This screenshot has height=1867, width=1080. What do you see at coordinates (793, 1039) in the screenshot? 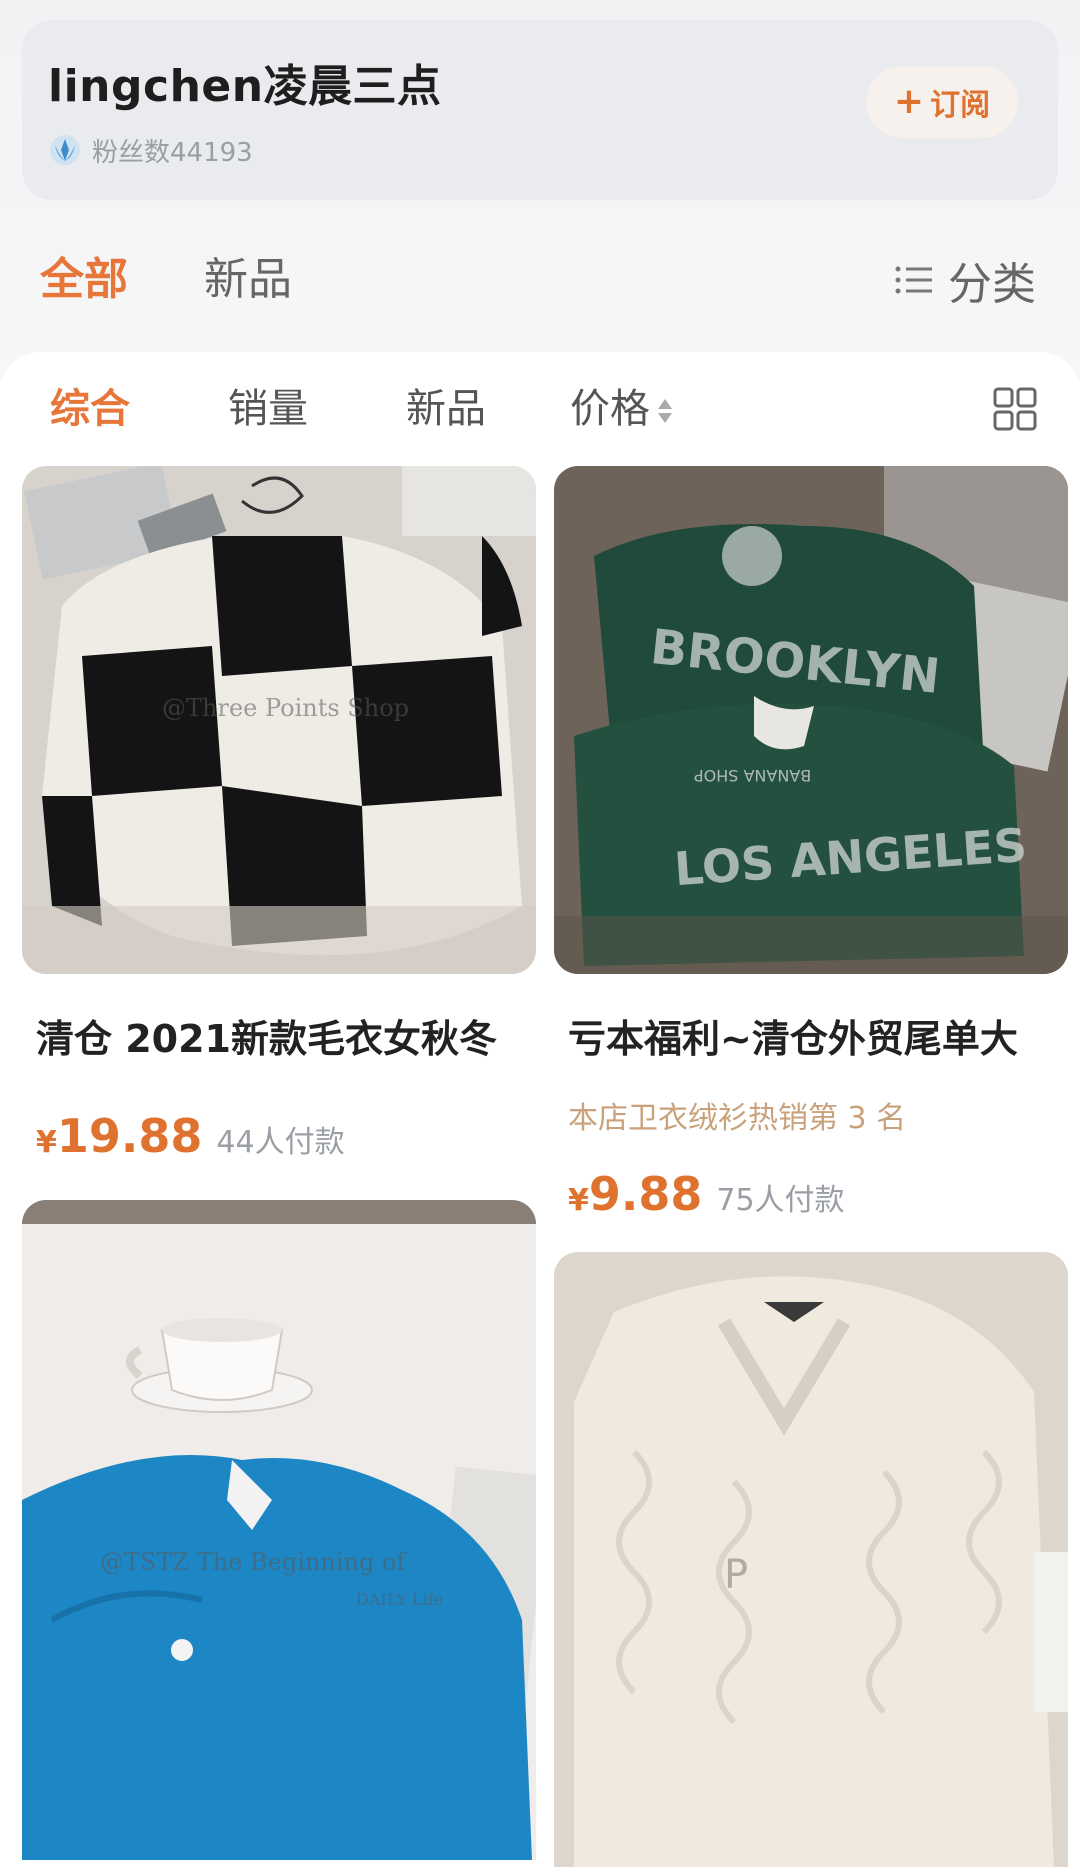
I see `product-title: 亏本福利~清仓外贸尾单大` at bounding box center [793, 1039].